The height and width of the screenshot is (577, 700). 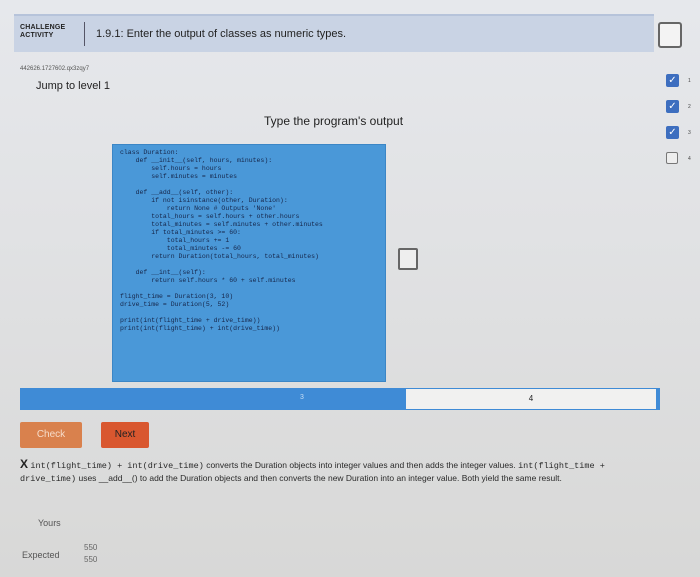 I want to click on level-number: 1, so click(x=689, y=81).